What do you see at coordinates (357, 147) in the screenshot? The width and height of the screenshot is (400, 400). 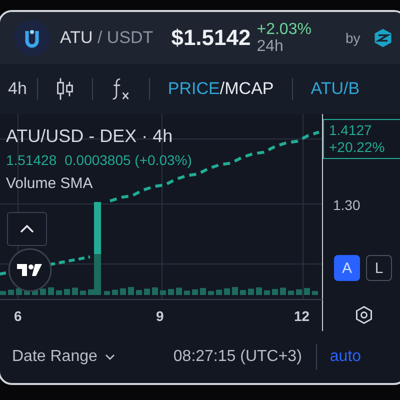 I see `last-change: +20.22%` at bounding box center [357, 147].